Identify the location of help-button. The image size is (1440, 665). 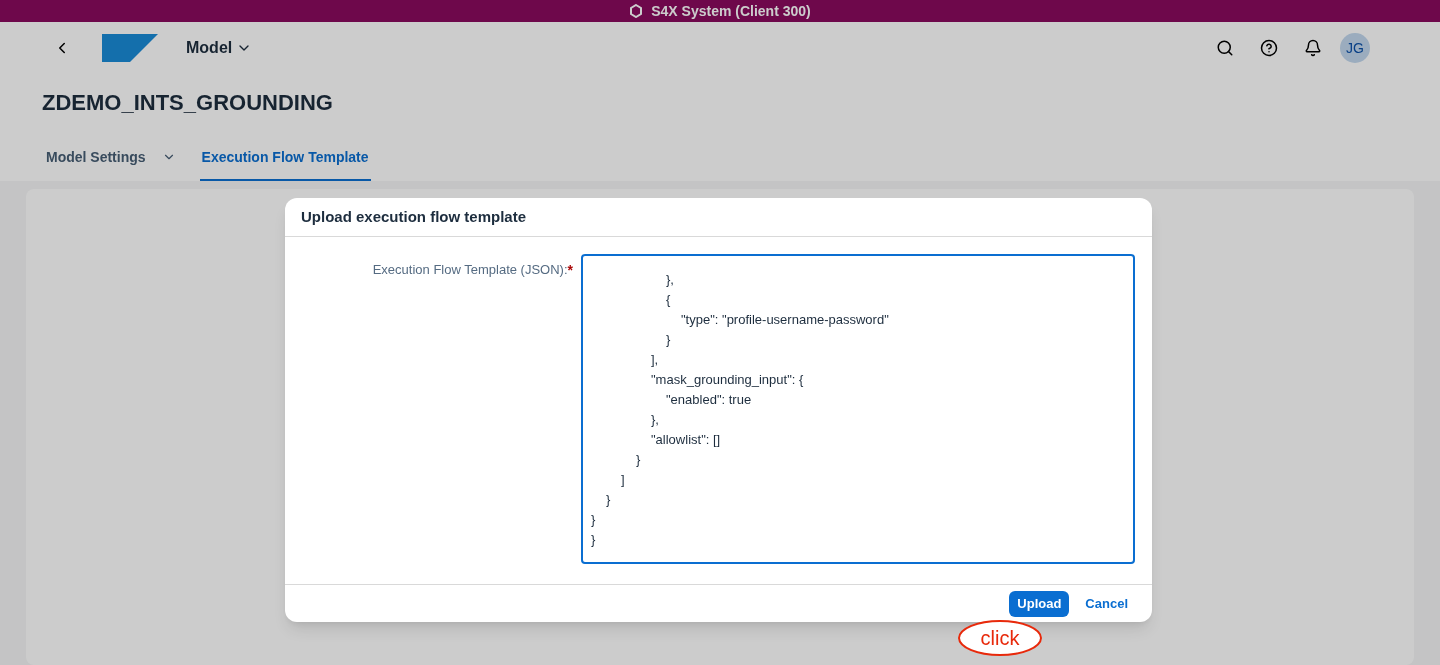
(1269, 48).